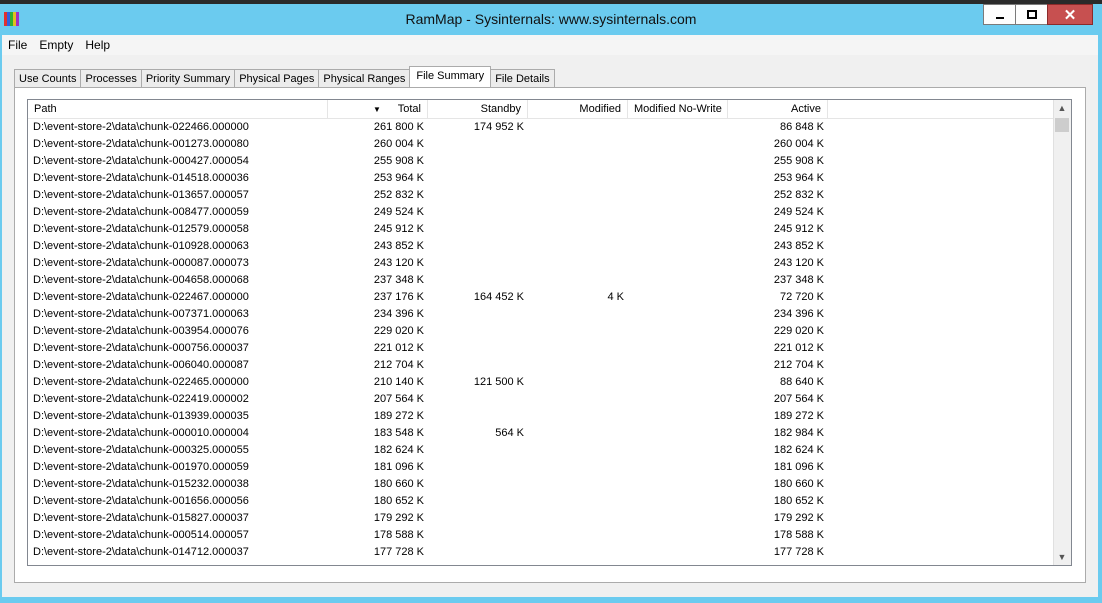  I want to click on menu-bar: File Empty Help, so click(550, 45).